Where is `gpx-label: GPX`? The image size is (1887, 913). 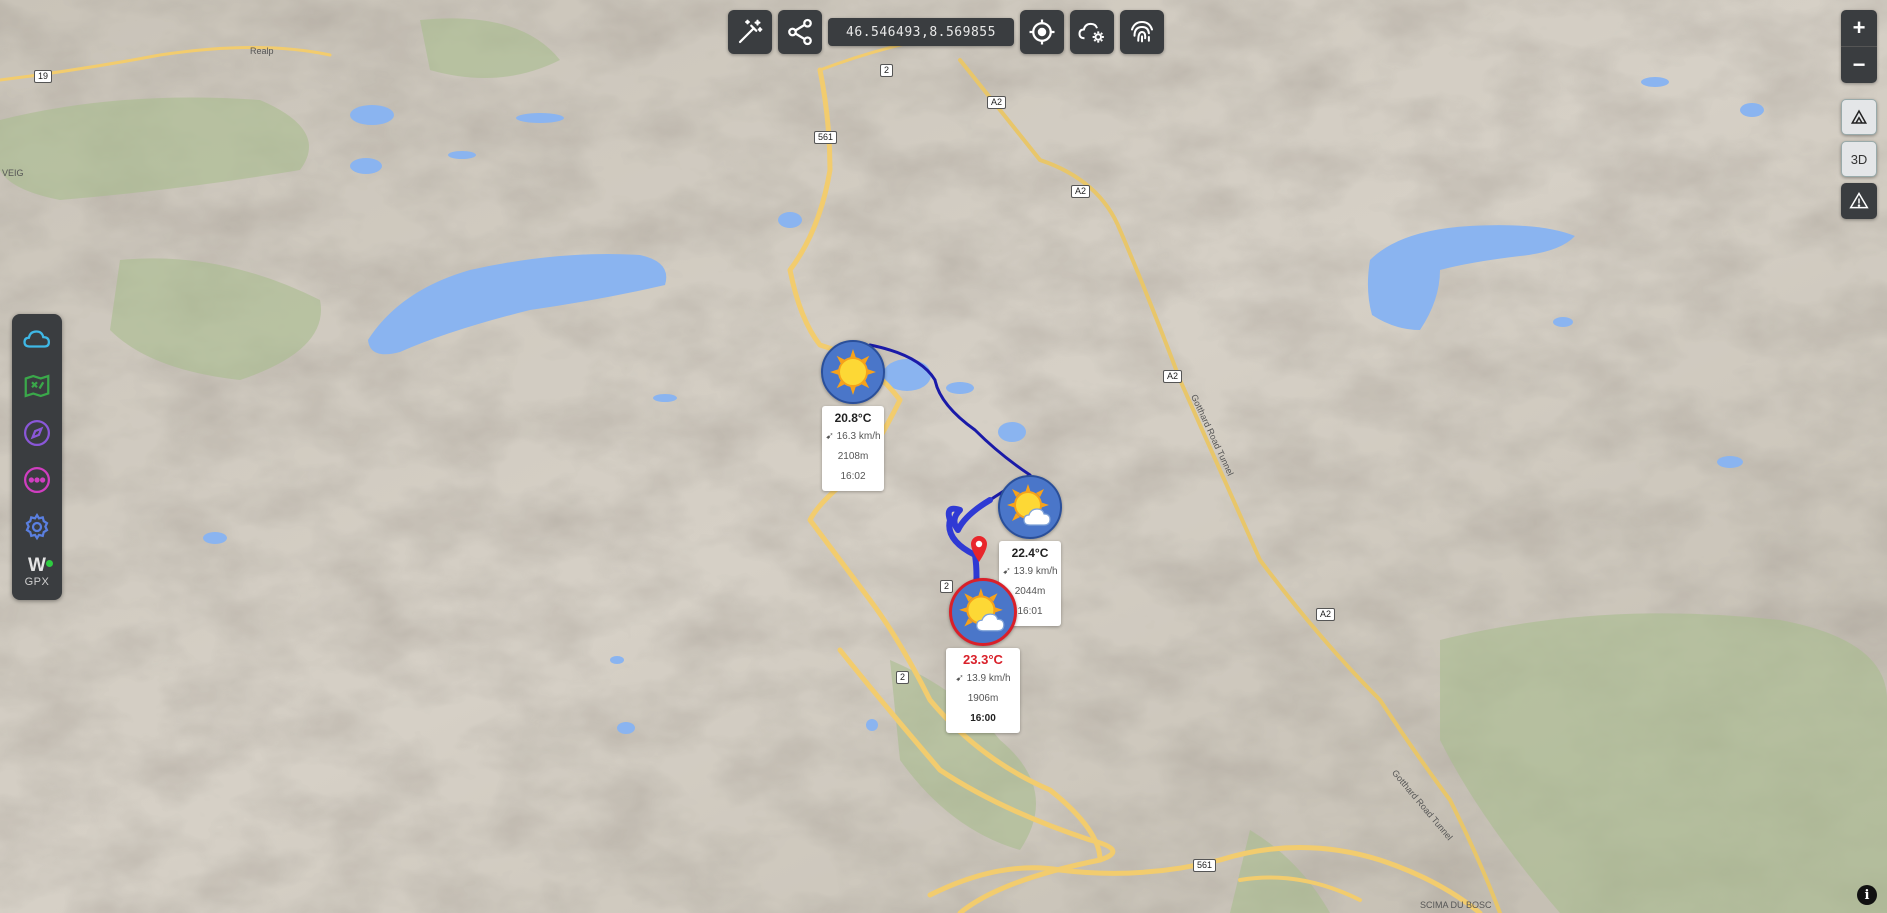 gpx-label: GPX is located at coordinates (37, 582).